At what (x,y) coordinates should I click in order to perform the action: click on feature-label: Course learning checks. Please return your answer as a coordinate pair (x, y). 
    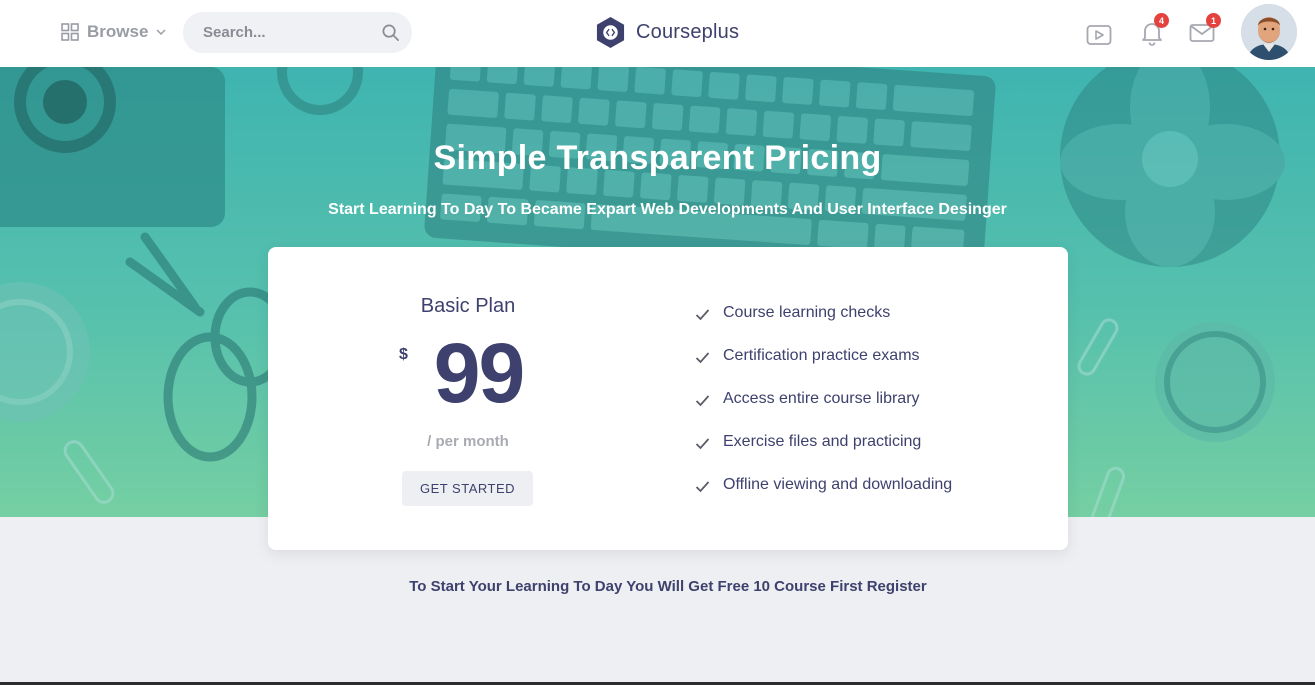
    Looking at the image, I should click on (807, 312).